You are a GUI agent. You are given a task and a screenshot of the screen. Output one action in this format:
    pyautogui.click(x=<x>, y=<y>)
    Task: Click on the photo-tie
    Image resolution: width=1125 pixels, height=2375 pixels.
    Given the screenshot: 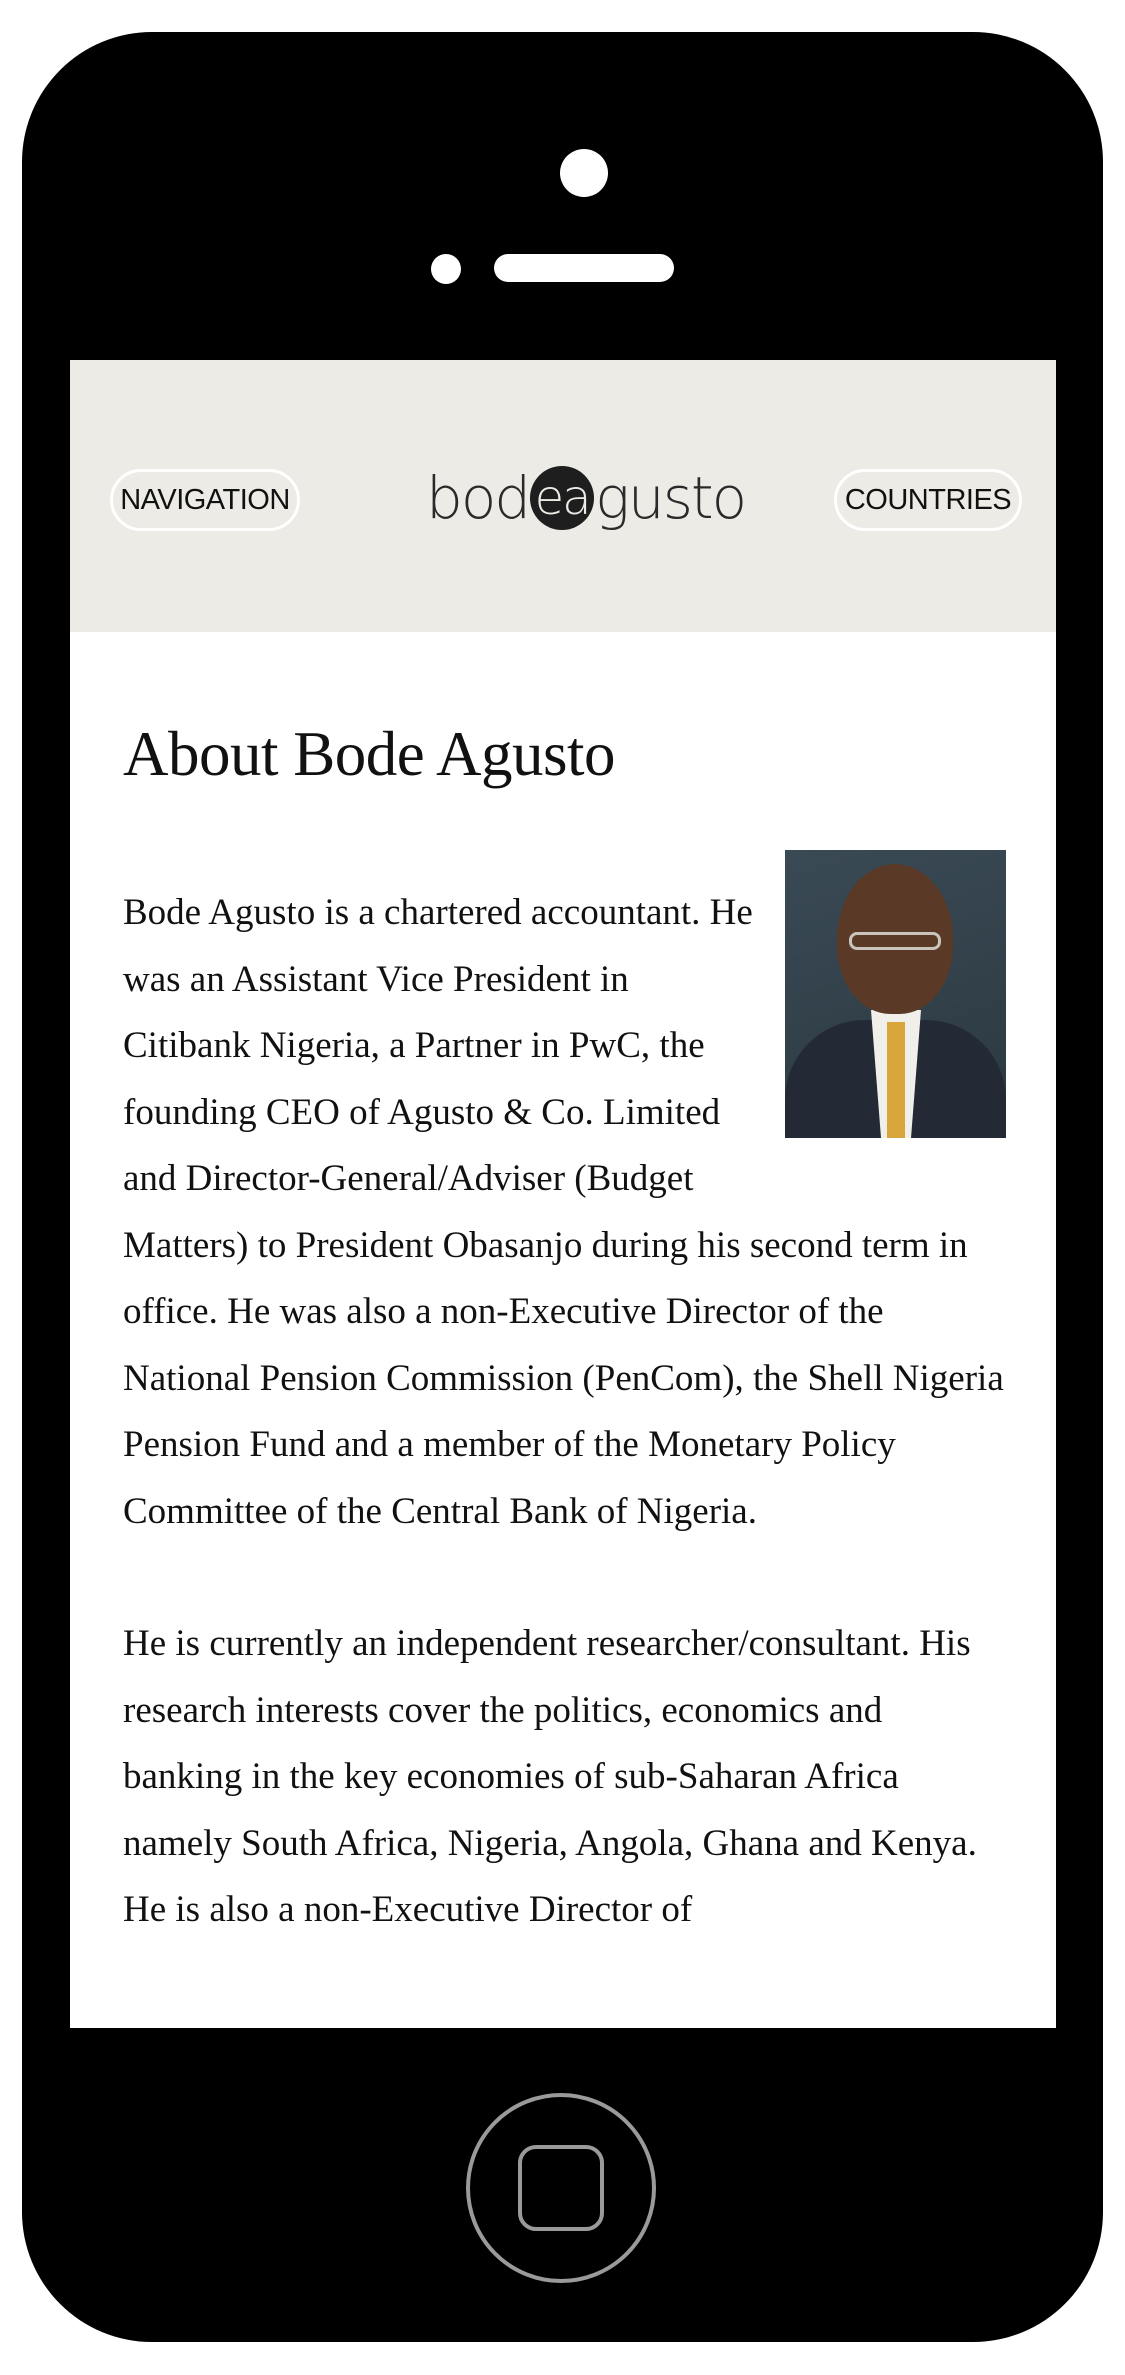 What is the action you would take?
    pyautogui.click(x=896, y=1080)
    